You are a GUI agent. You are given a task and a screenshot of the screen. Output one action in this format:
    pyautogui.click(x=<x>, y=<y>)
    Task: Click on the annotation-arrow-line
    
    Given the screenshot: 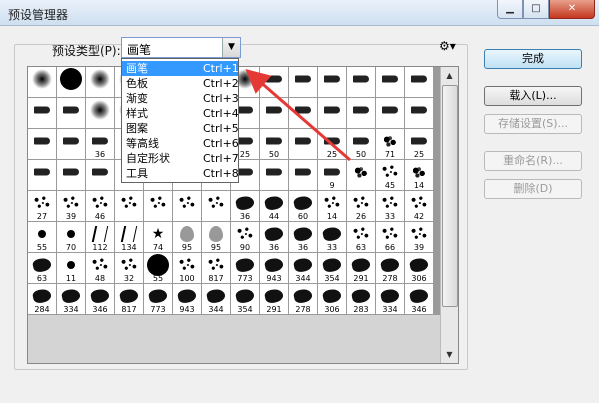 What is the action you would take?
    pyautogui.click(x=298, y=115)
    